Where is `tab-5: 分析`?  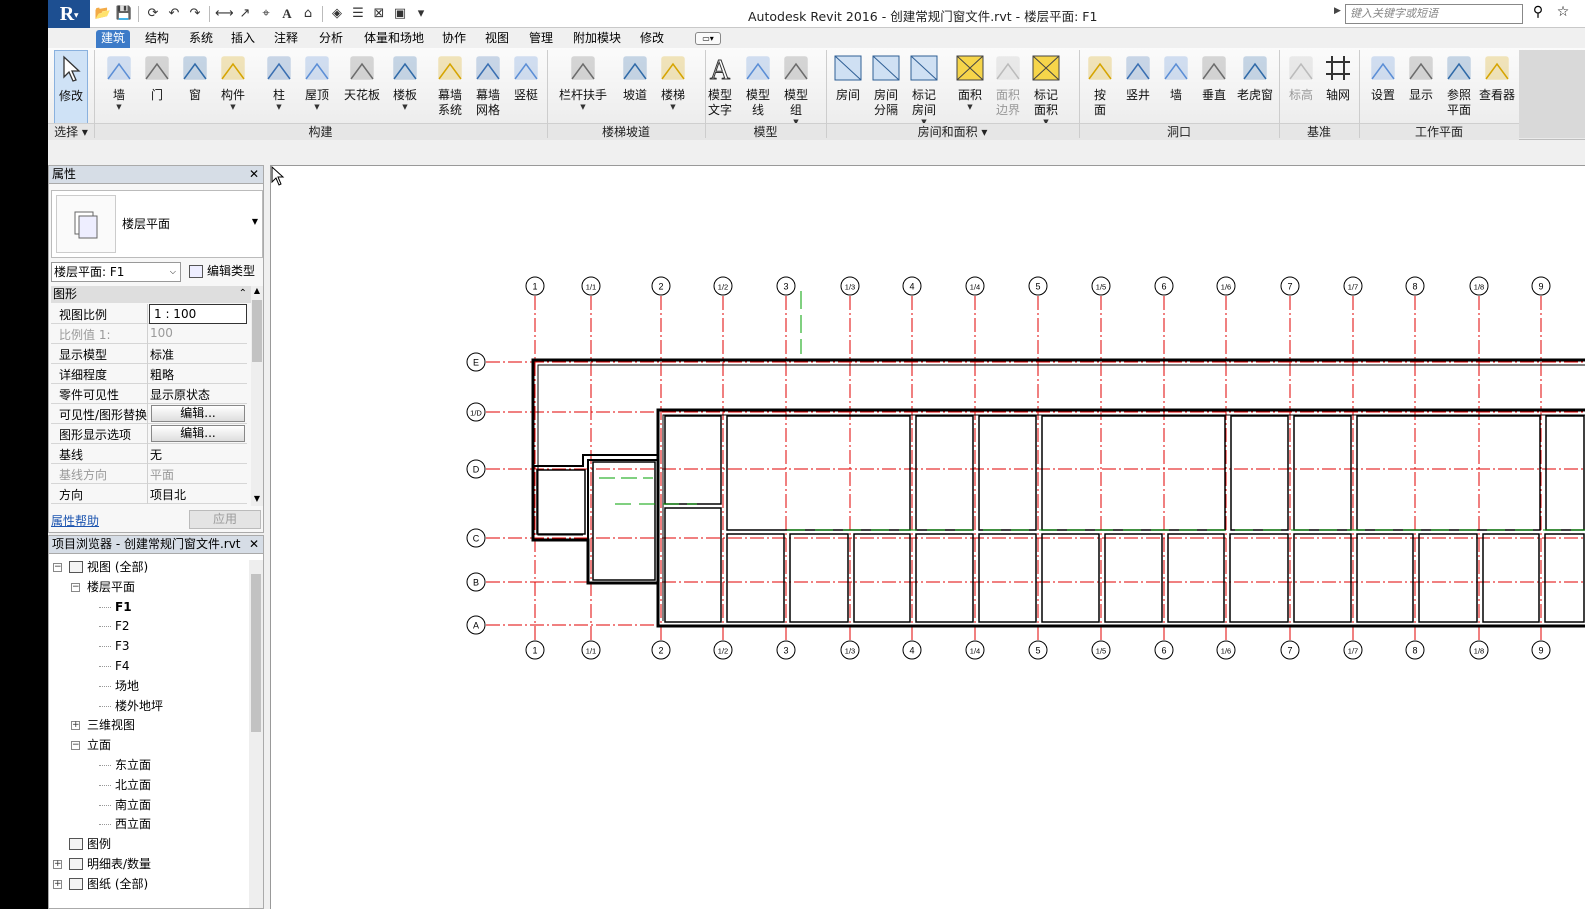
tab-5: 分析 is located at coordinates (331, 39).